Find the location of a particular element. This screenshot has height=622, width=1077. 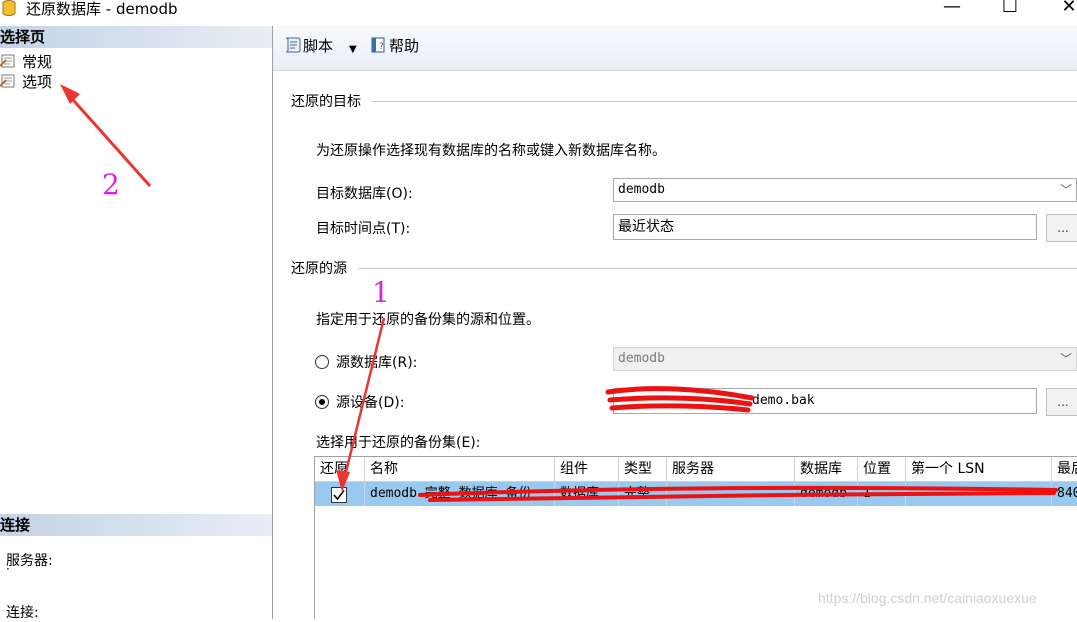

watermark: https://blog.csdn.net/cainiaoxuexue is located at coordinates (927, 598).